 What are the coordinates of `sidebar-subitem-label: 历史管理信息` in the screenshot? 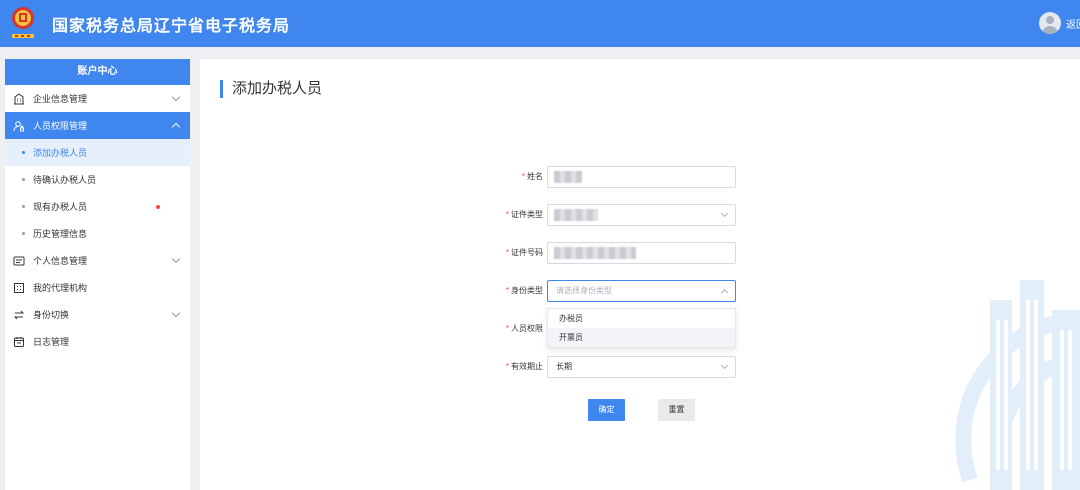 It's located at (60, 234).